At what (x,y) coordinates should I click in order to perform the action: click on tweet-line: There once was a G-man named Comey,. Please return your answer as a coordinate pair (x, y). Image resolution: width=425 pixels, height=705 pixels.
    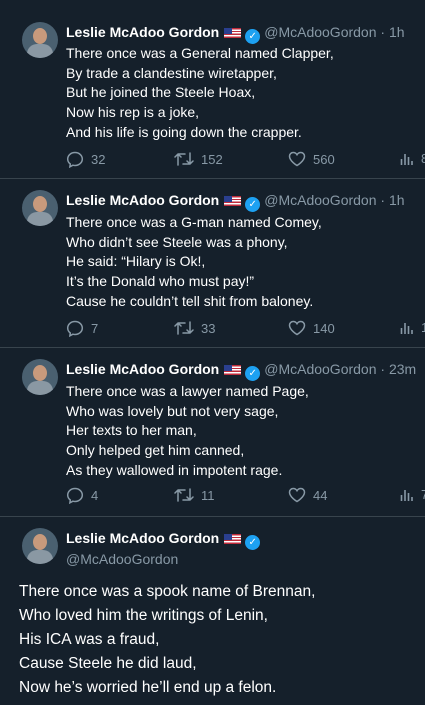
    Looking at the image, I should click on (194, 222).